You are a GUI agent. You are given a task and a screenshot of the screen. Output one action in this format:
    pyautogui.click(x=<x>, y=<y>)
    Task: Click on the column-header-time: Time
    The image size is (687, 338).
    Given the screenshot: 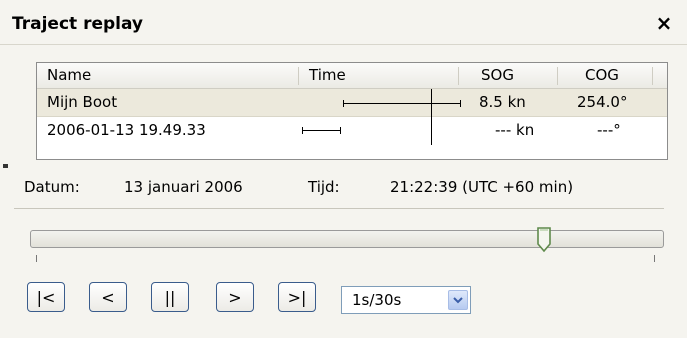 What is the action you would take?
    pyautogui.click(x=327, y=75)
    